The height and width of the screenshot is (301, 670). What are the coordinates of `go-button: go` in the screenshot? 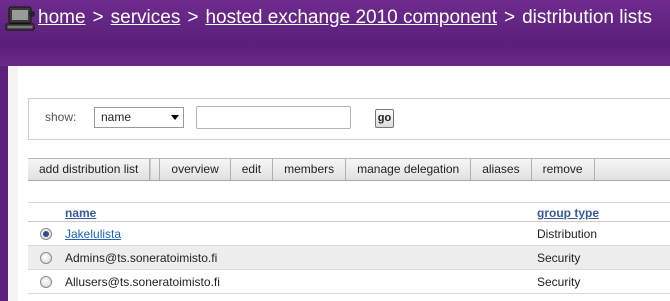 It's located at (384, 118).